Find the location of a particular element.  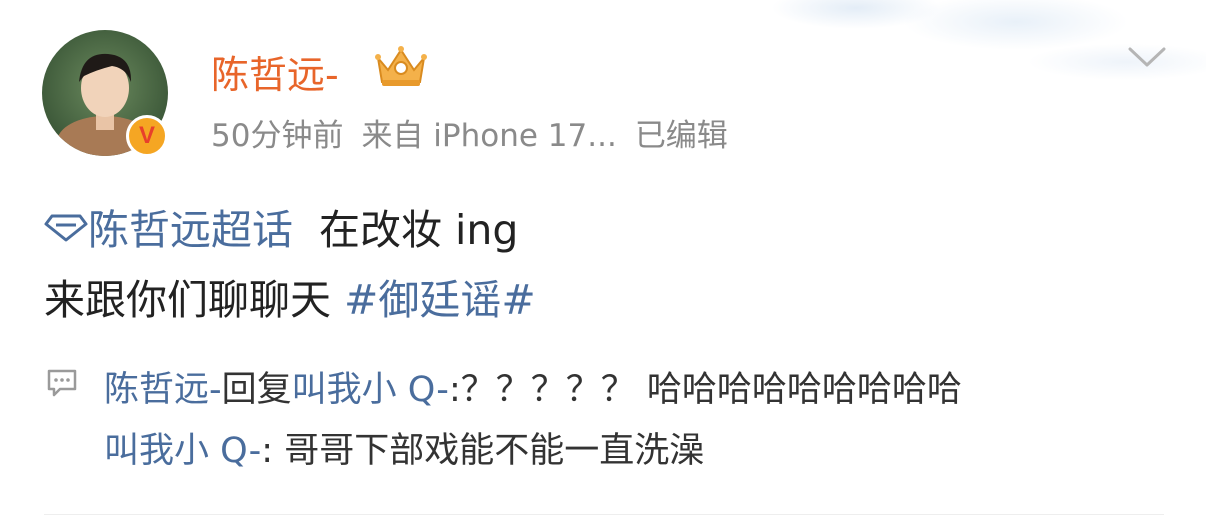

verified-badge: V is located at coordinates (147, 136).